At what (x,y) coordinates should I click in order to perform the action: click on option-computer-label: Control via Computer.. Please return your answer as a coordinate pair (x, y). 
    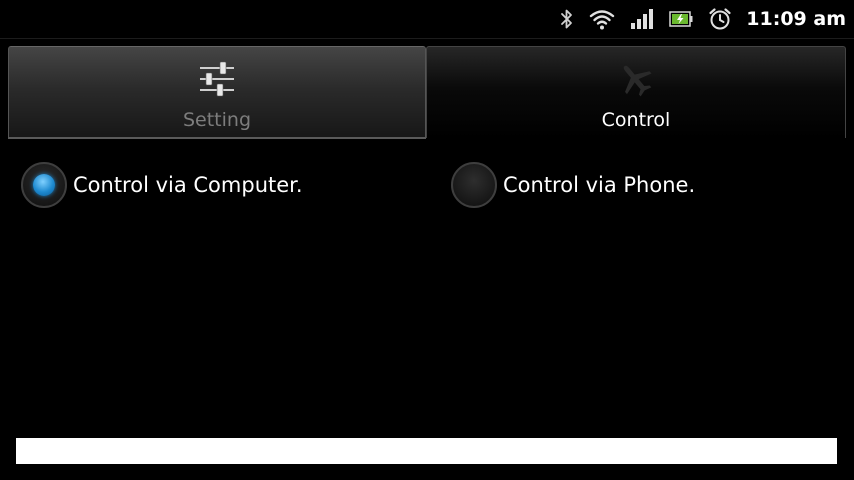
    Looking at the image, I should click on (188, 185).